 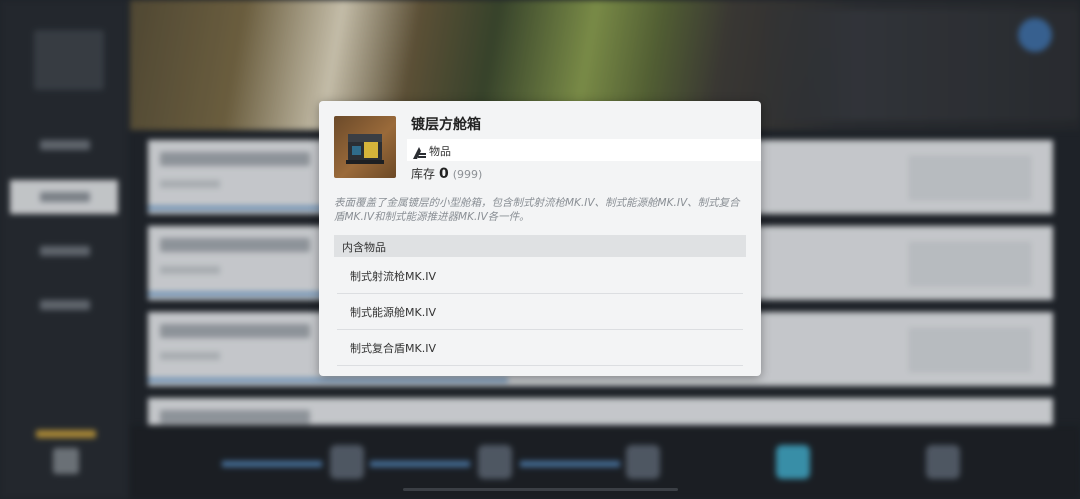 I want to click on contents-header-label: 内含物品, so click(x=364, y=247).